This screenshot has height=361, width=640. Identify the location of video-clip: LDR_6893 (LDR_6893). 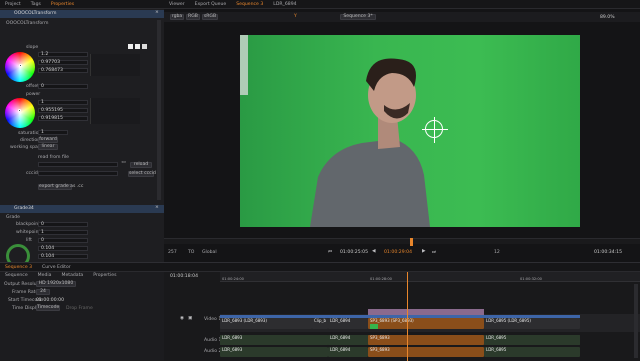
(266, 323).